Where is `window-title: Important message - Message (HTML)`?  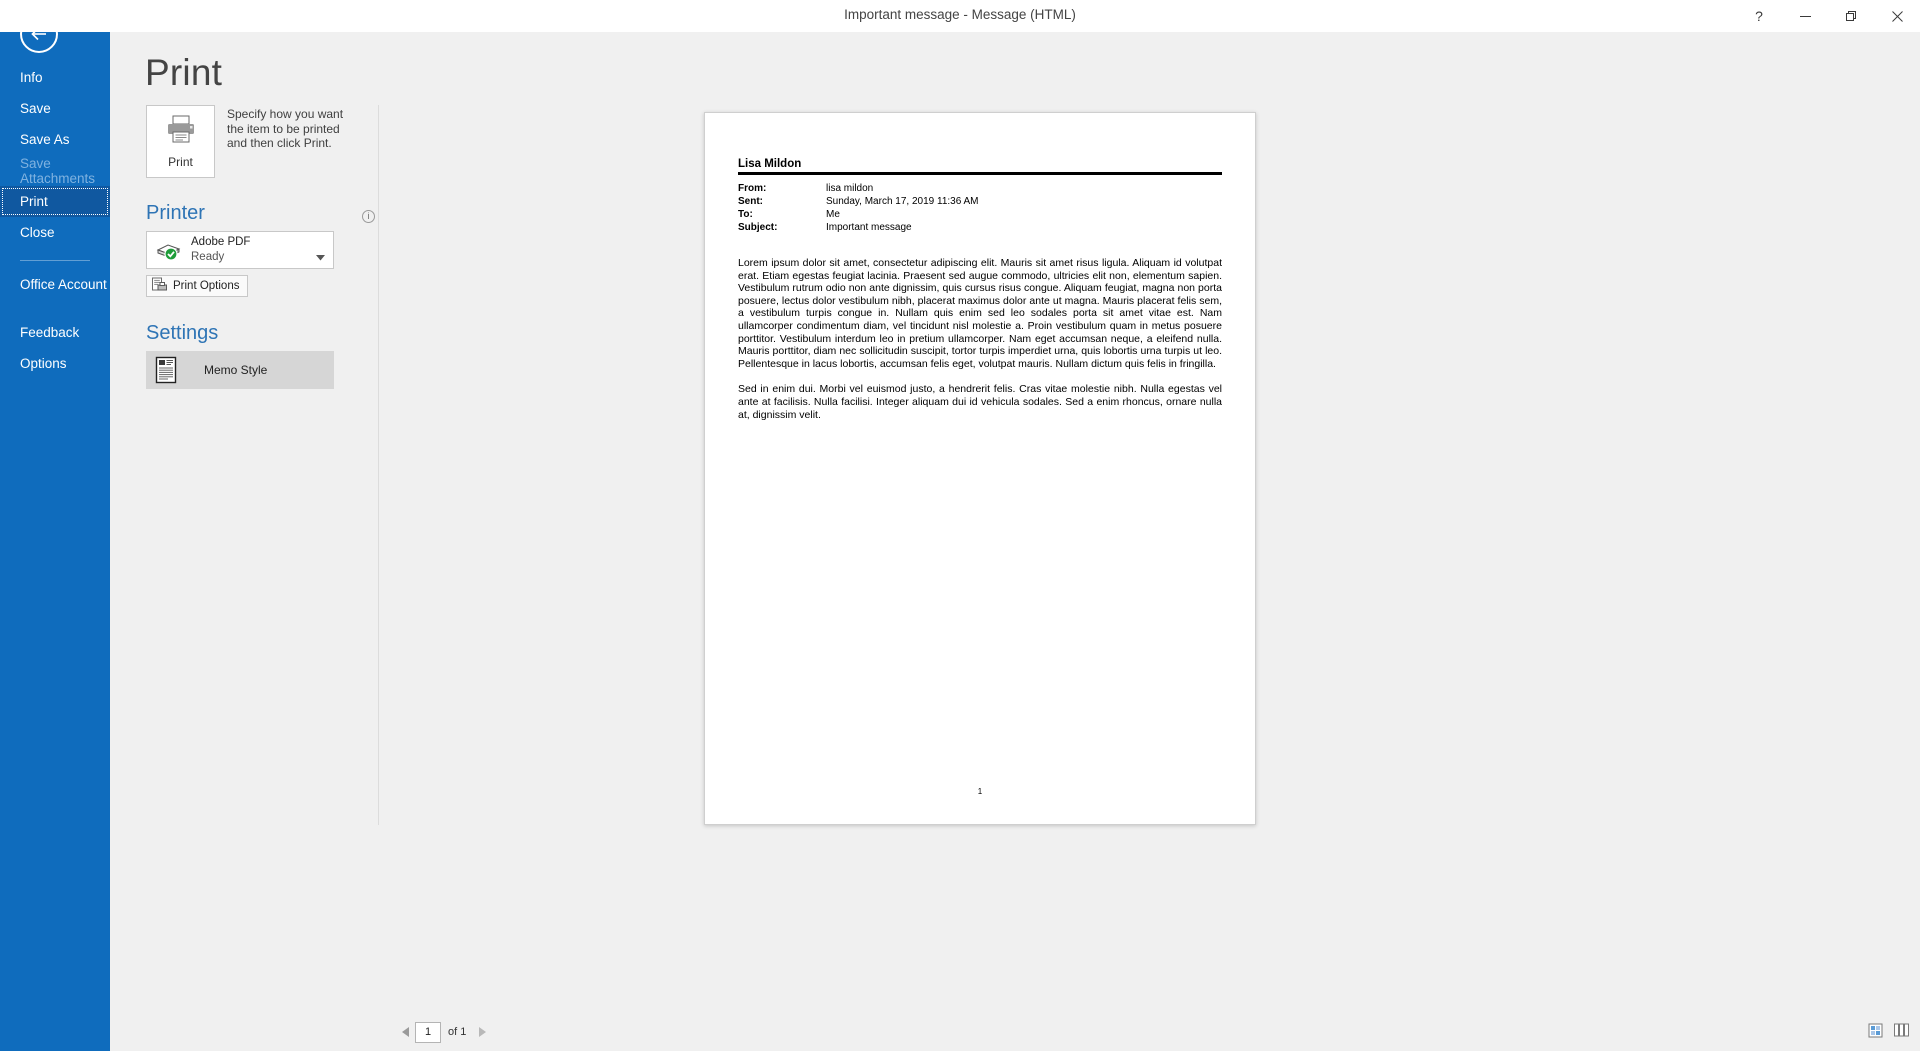 window-title: Important message - Message (HTML) is located at coordinates (960, 14).